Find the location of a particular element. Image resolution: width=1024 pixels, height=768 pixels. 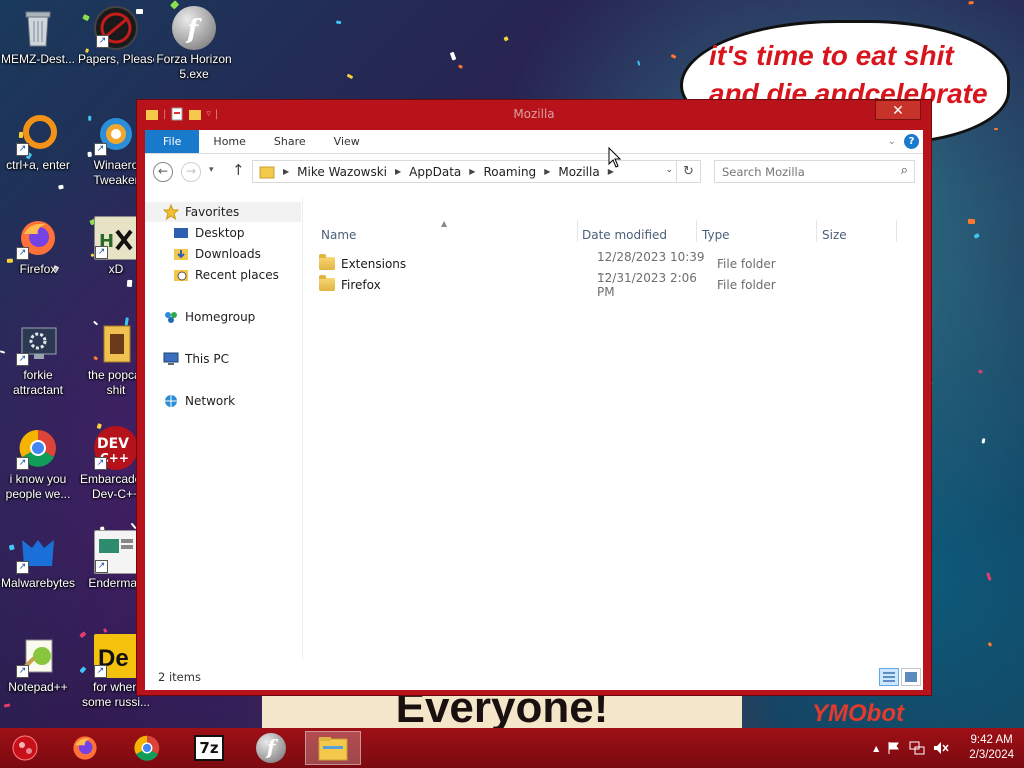

details-view-button is located at coordinates (889, 677).